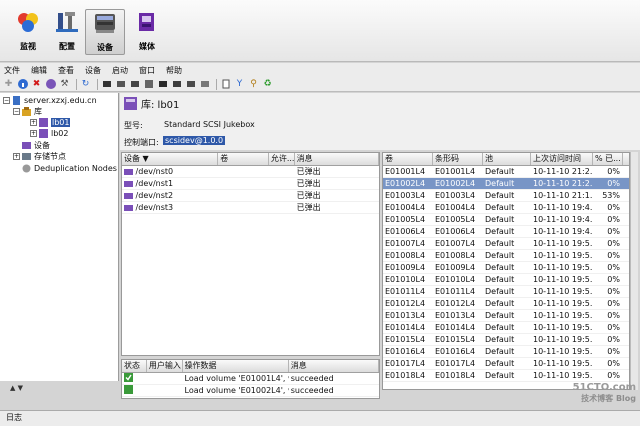 Image resolution: width=640 pixels, height=426 pixels. What do you see at coordinates (93, 70) in the screenshot?
I see `menu-device: 设备` at bounding box center [93, 70].